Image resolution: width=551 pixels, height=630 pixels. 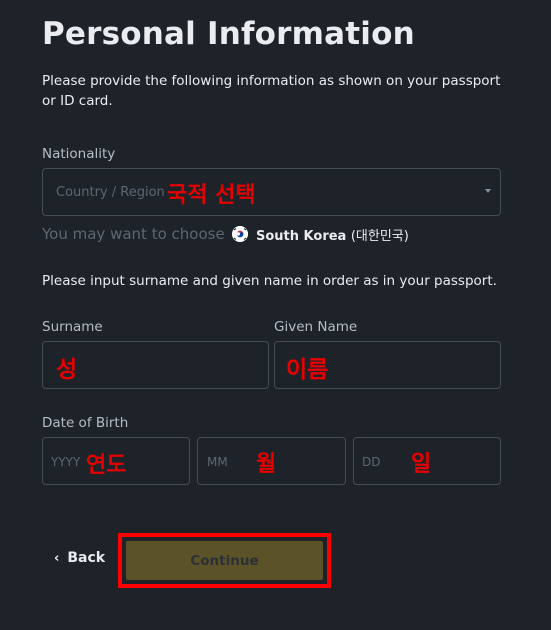 What do you see at coordinates (240, 234) in the screenshot?
I see `south-korea-flag-icon` at bounding box center [240, 234].